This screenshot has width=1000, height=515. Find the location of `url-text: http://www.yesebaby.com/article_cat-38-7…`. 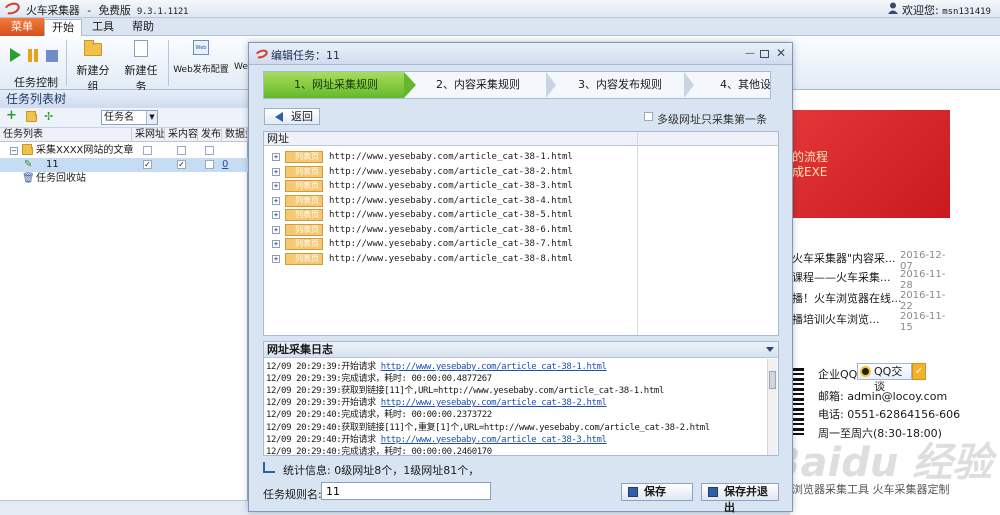

url-text: http://www.yesebaby.com/article_cat-38-7… is located at coordinates (451, 244).